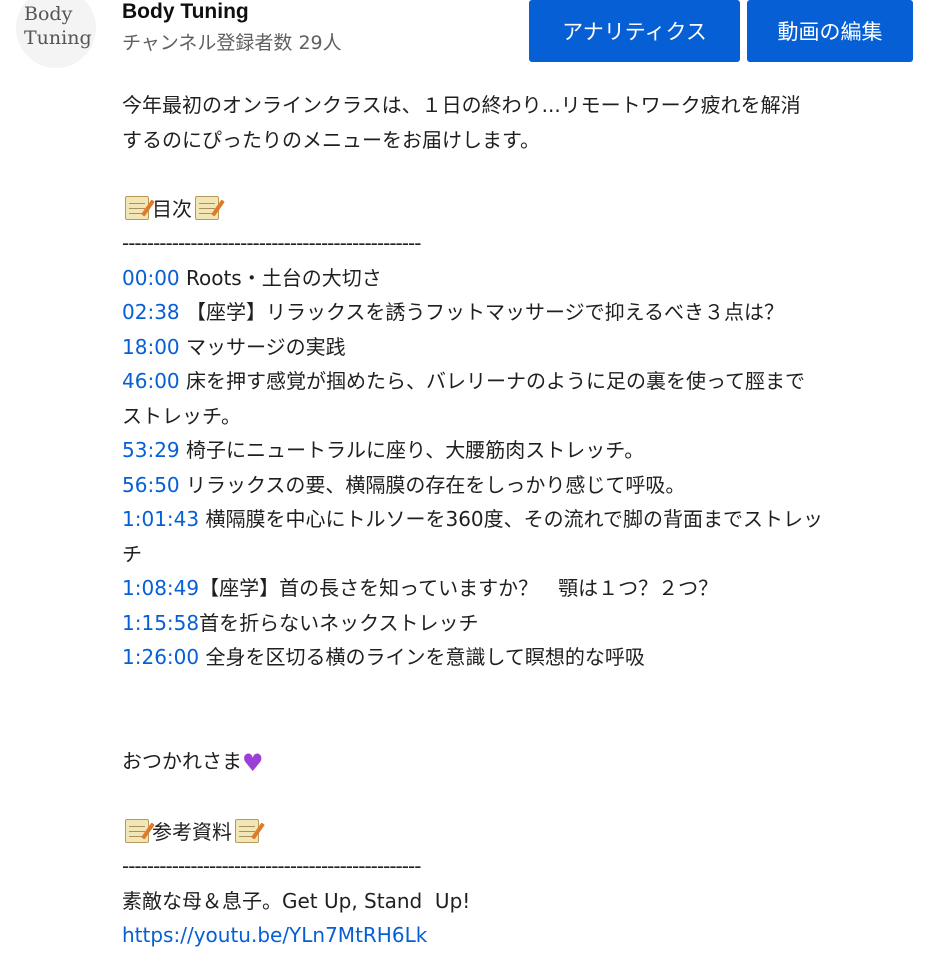  What do you see at coordinates (60, 26) in the screenshot?
I see `channel-logo: Body Tuning.` at bounding box center [60, 26].